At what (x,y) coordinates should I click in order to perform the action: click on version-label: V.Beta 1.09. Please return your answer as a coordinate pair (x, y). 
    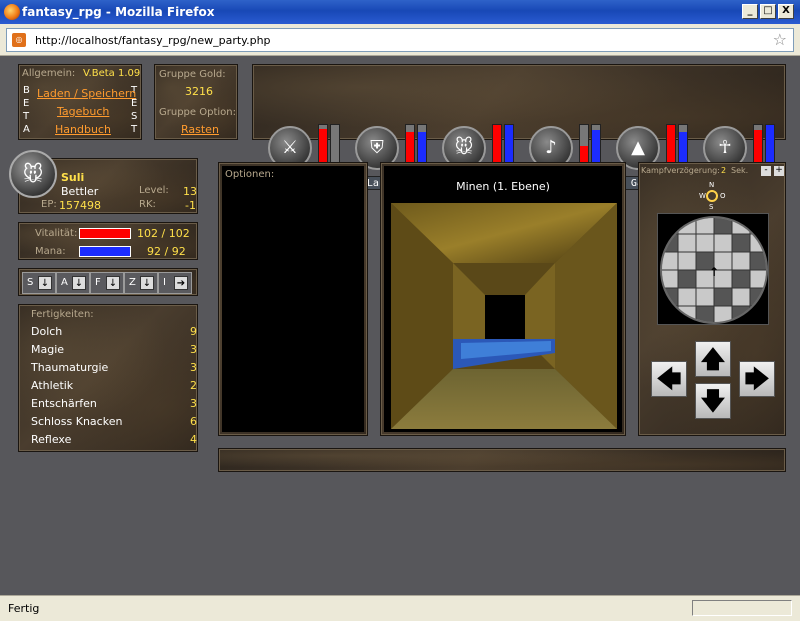
    Looking at the image, I should click on (112, 73).